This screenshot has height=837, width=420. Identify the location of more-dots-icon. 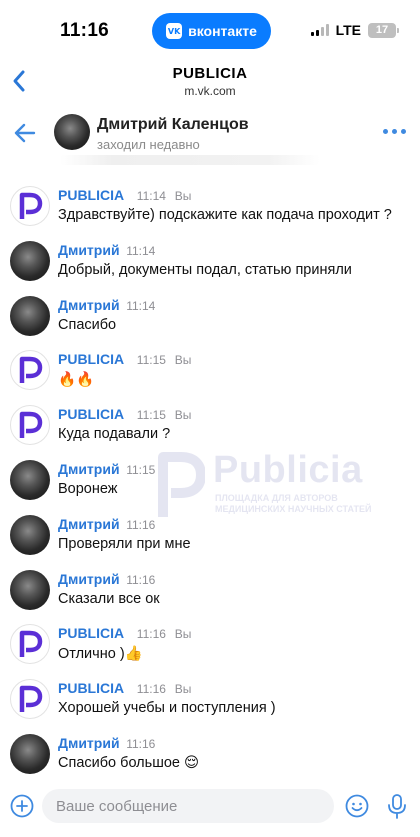
(394, 131).